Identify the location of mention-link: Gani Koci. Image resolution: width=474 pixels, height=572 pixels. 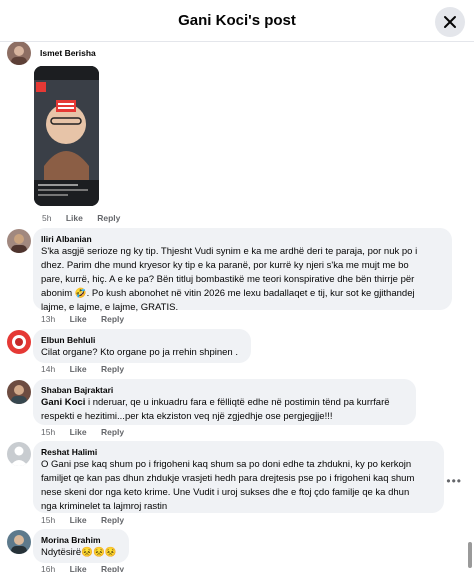
(63, 402).